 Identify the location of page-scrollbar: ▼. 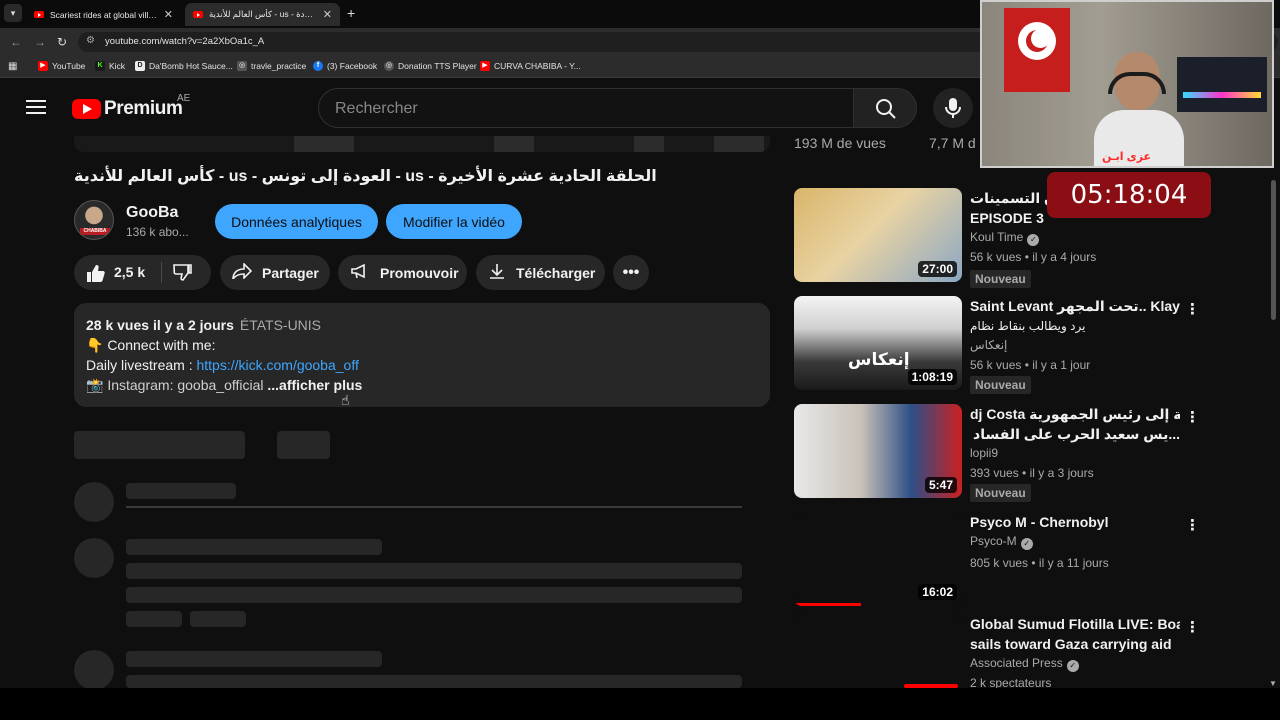
(1273, 434).